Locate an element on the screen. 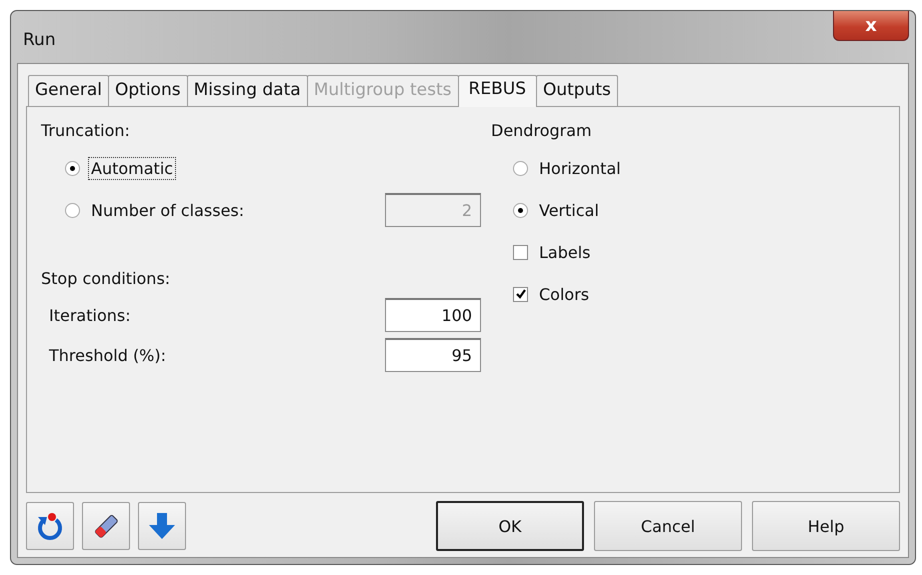 The width and height of the screenshot is (922, 575). checkbox-label: Colors is located at coordinates (564, 294).